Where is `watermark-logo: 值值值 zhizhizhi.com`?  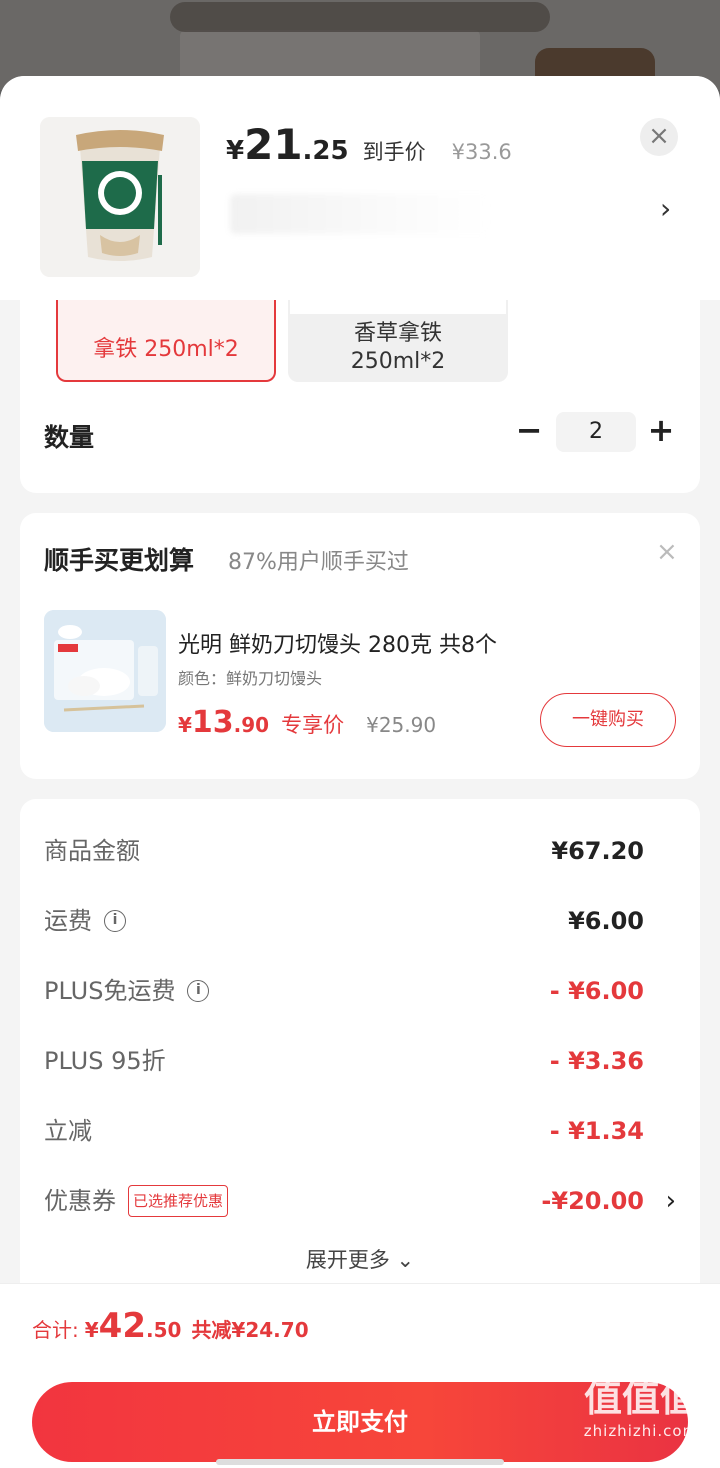
watermark-logo: 值值值 zhizhizhi.com is located at coordinates (641, 1421).